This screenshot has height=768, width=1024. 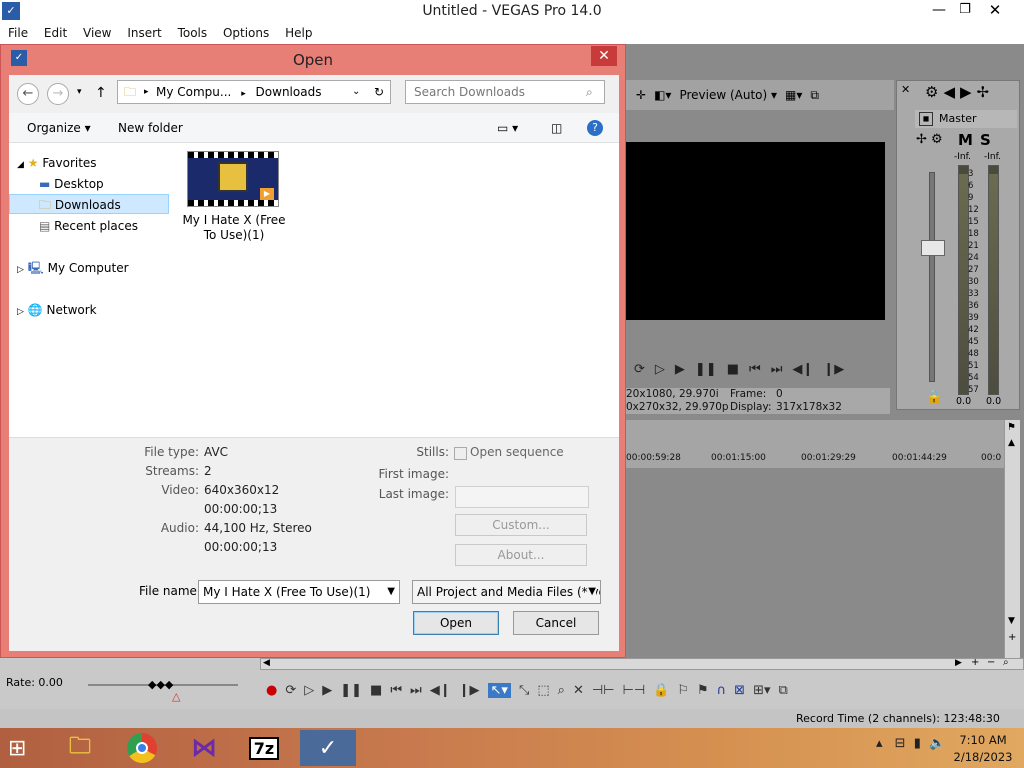 I want to click on address-dropdown-icon: ⌄, so click(x=356, y=92).